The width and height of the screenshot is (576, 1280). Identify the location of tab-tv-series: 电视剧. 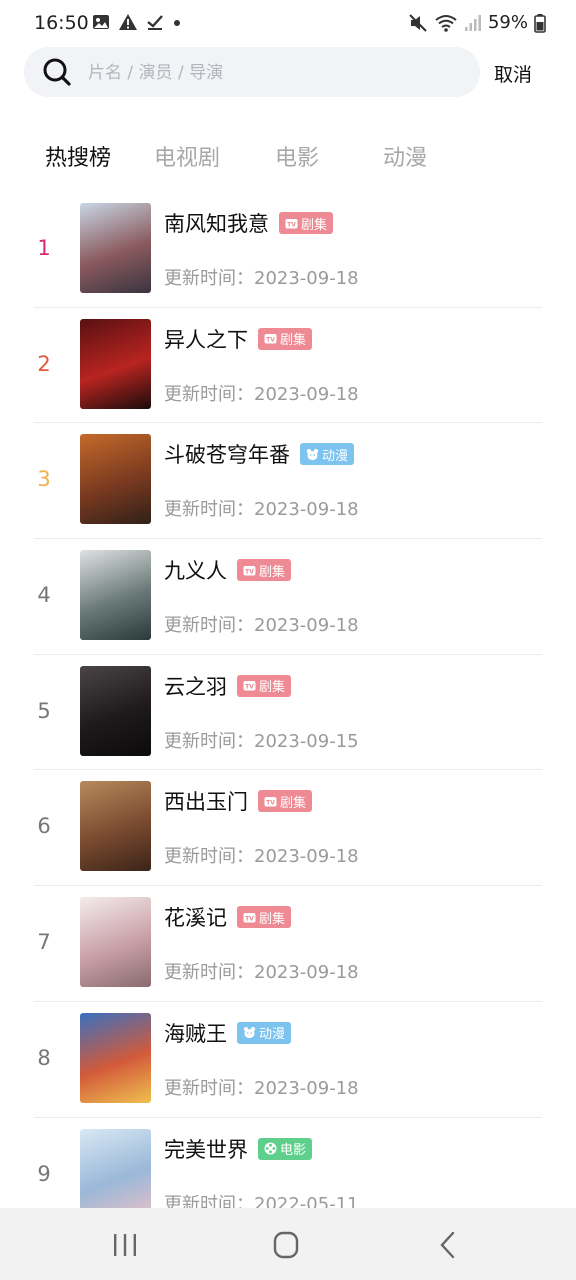
(187, 156).